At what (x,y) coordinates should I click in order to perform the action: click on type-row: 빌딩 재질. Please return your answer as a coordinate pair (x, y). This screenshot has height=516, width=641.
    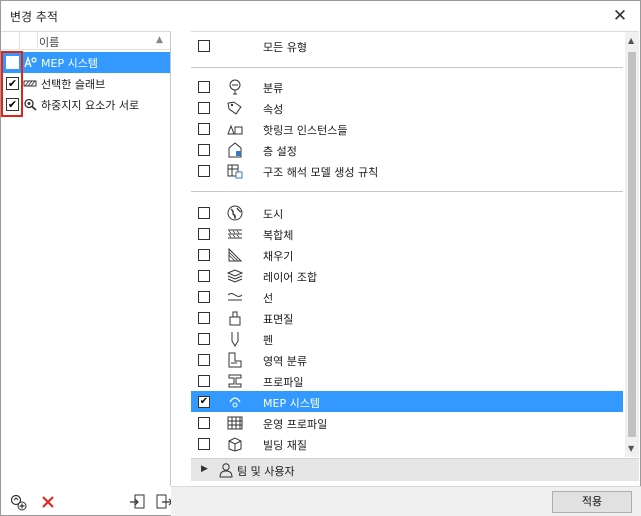
    Looking at the image, I should click on (407, 443).